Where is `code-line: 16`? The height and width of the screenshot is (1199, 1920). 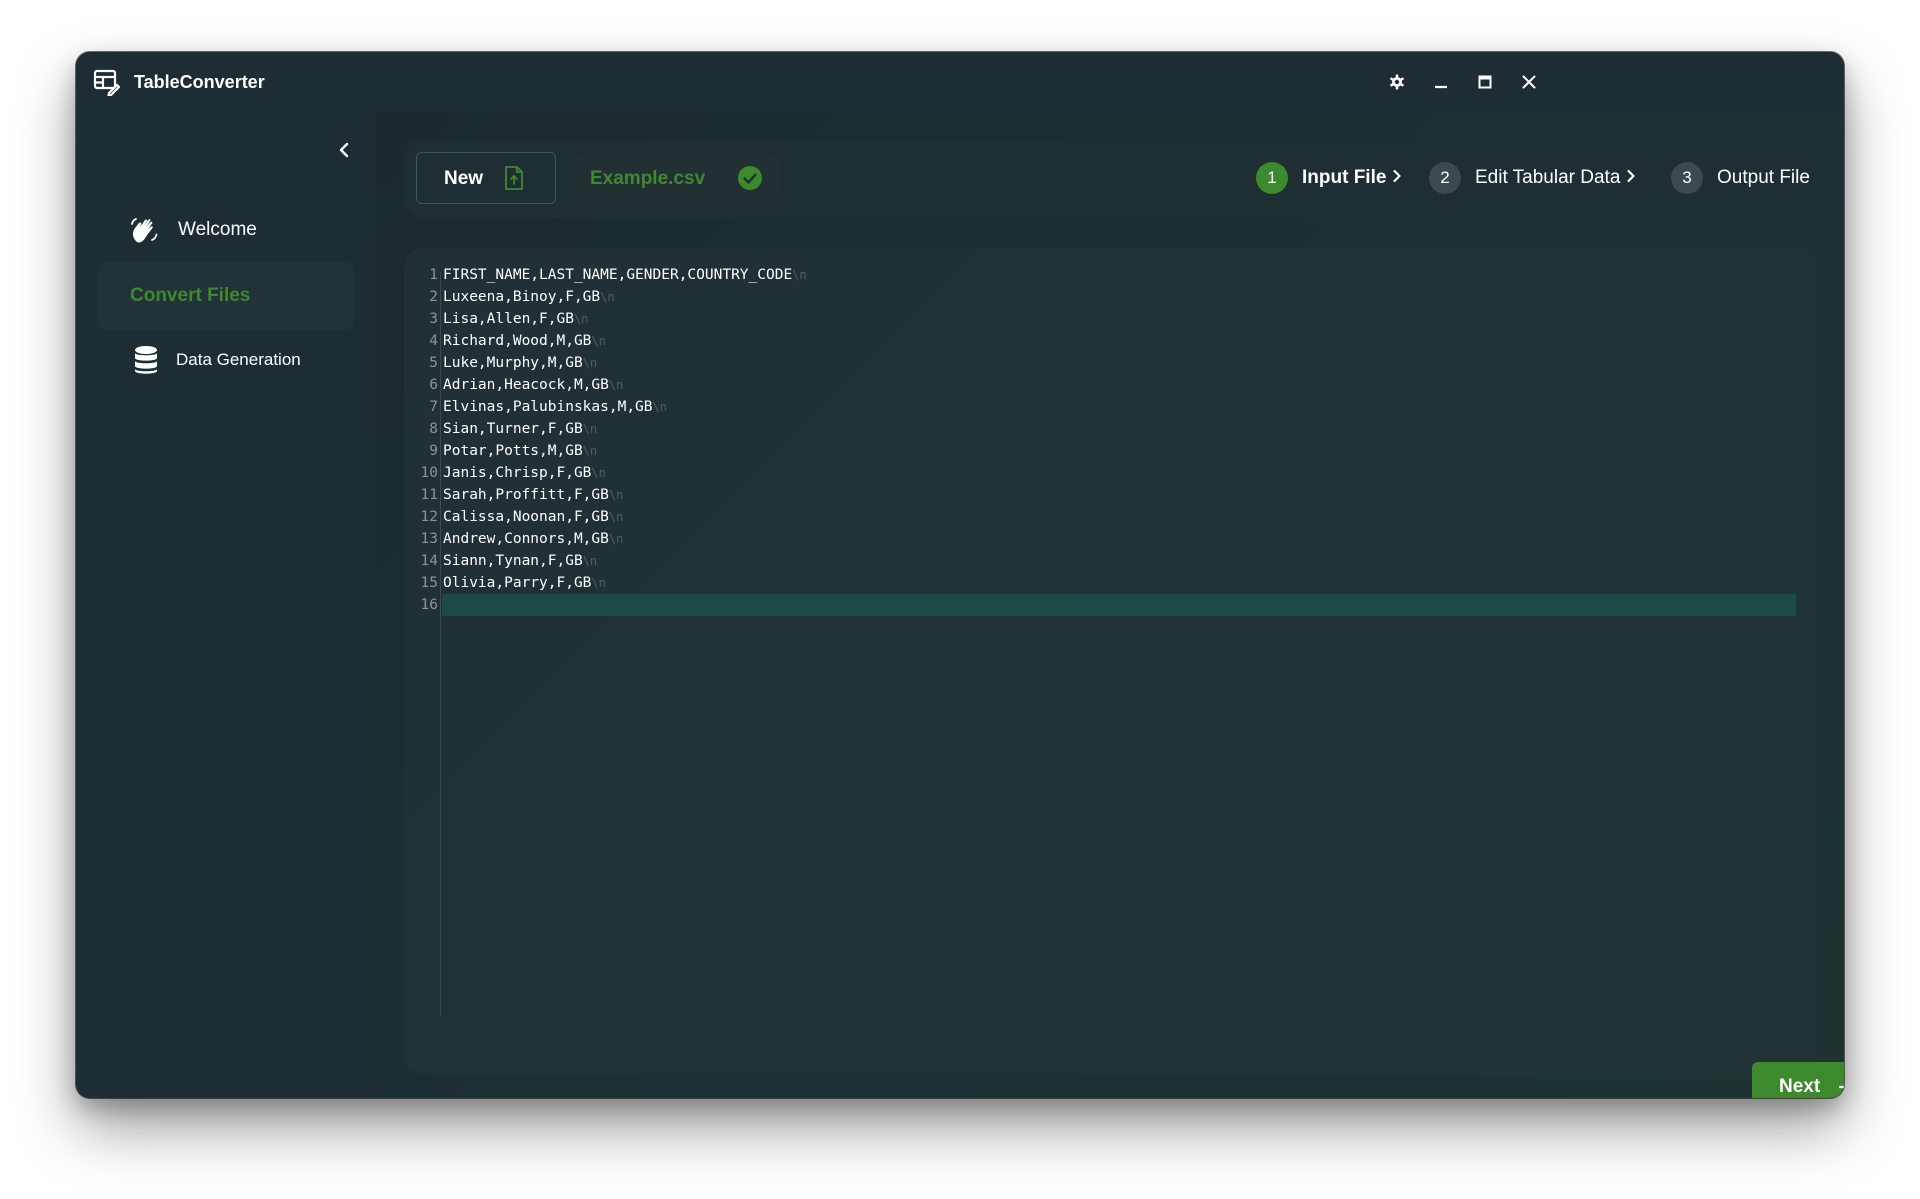
code-line: 16 is located at coordinates (1110, 605).